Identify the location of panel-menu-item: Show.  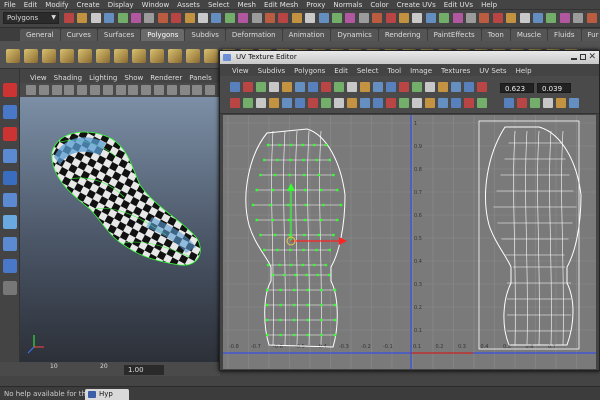
(133, 78).